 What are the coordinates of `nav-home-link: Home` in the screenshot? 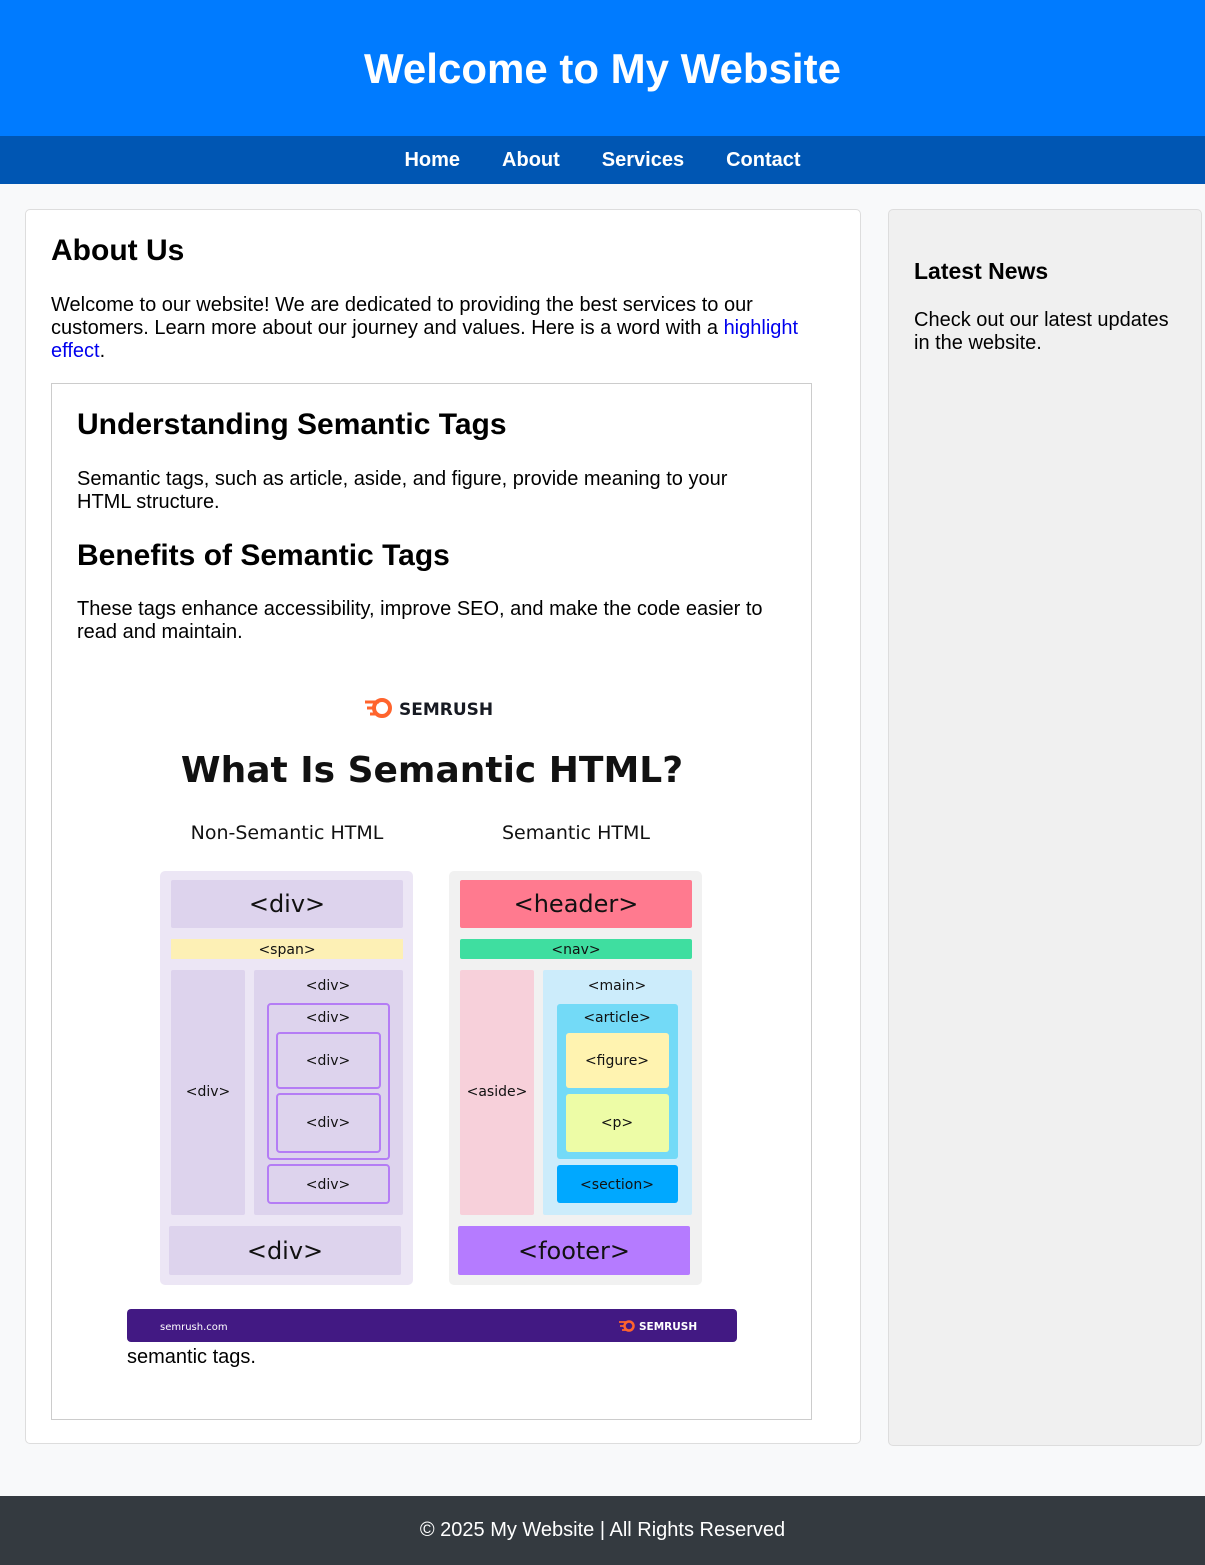 It's located at (432, 160).